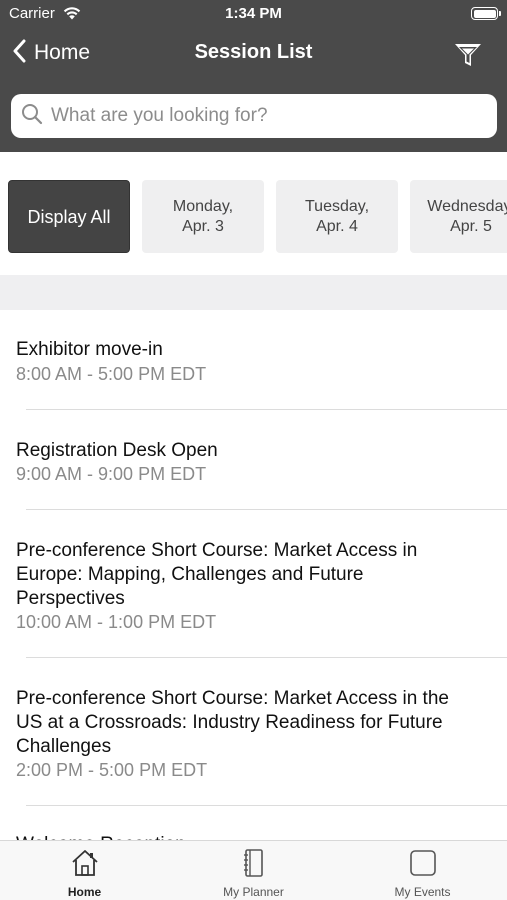  What do you see at coordinates (116, 622) in the screenshot?
I see `session-time: 10:00 AM - 1:00 PM EDT` at bounding box center [116, 622].